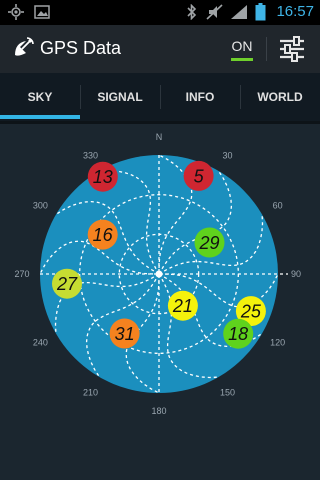 Image resolution: width=320 pixels, height=480 pixels. Describe the element at coordinates (158, 411) in the screenshot. I see `azimuth-label-180: 180` at that location.